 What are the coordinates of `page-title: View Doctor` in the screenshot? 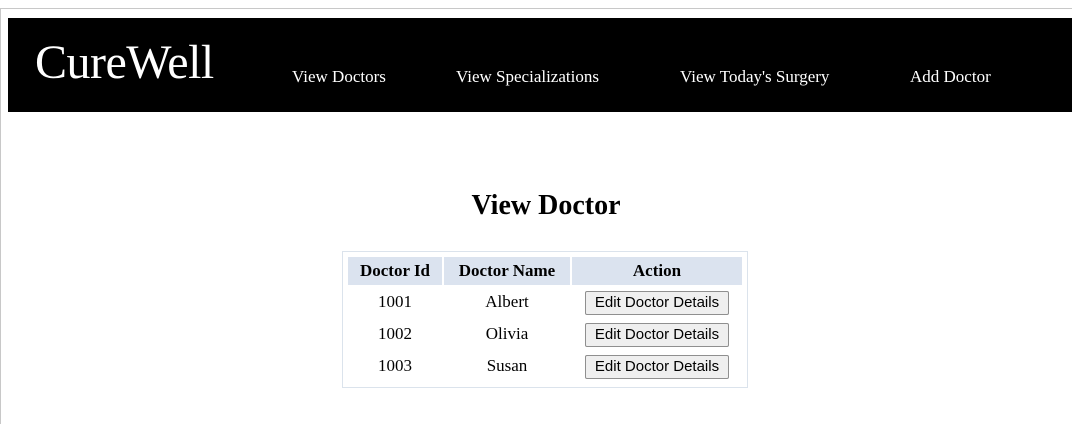 It's located at (546, 205).